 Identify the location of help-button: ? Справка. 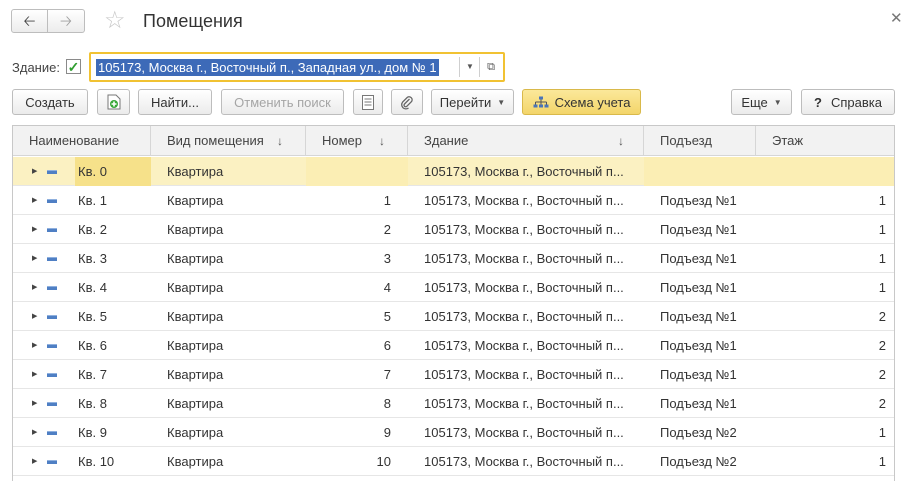
(848, 102).